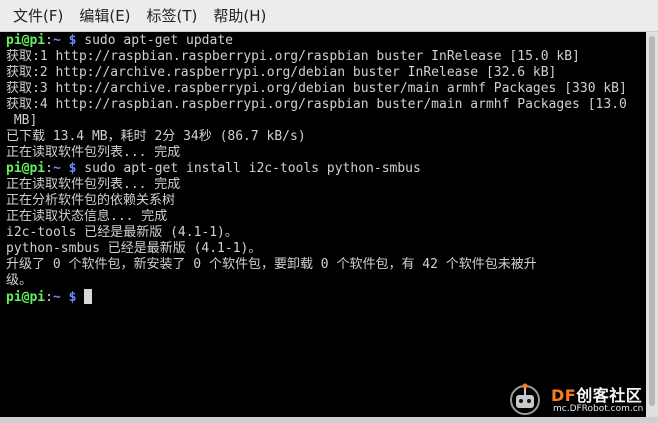 This screenshot has height=423, width=658. I want to click on menu-bar: 文件(F) 编辑(E) 标签(T) 帮助(H), so click(329, 16).